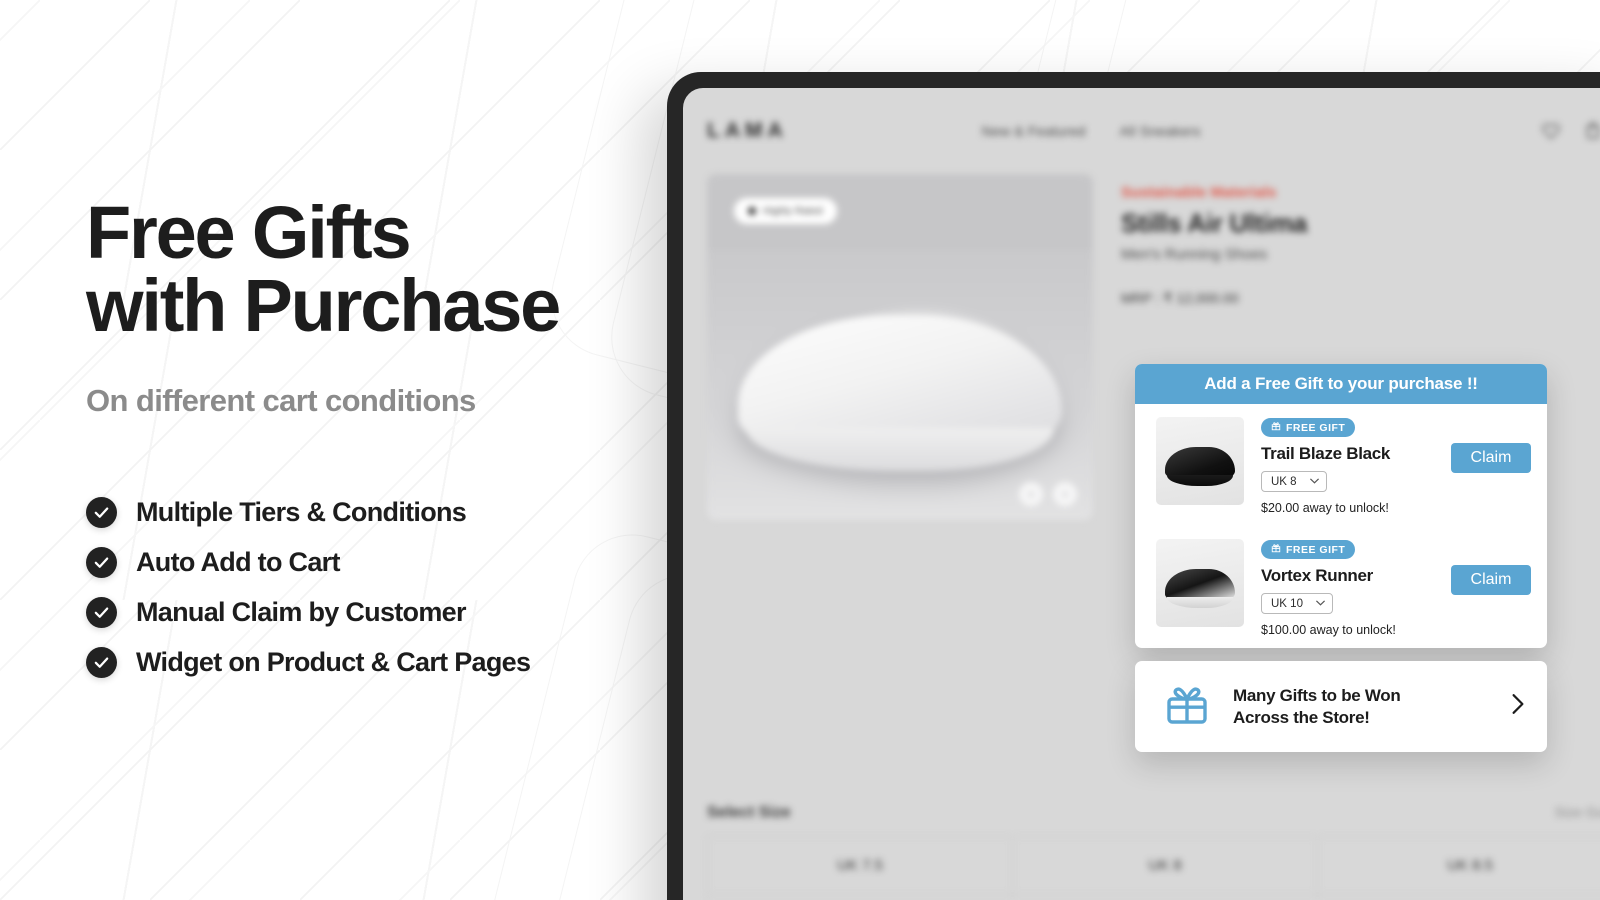 The width and height of the screenshot is (1600, 900). Describe the element at coordinates (1034, 131) in the screenshot. I see `nav-link-new-featured: New & Featured` at that location.